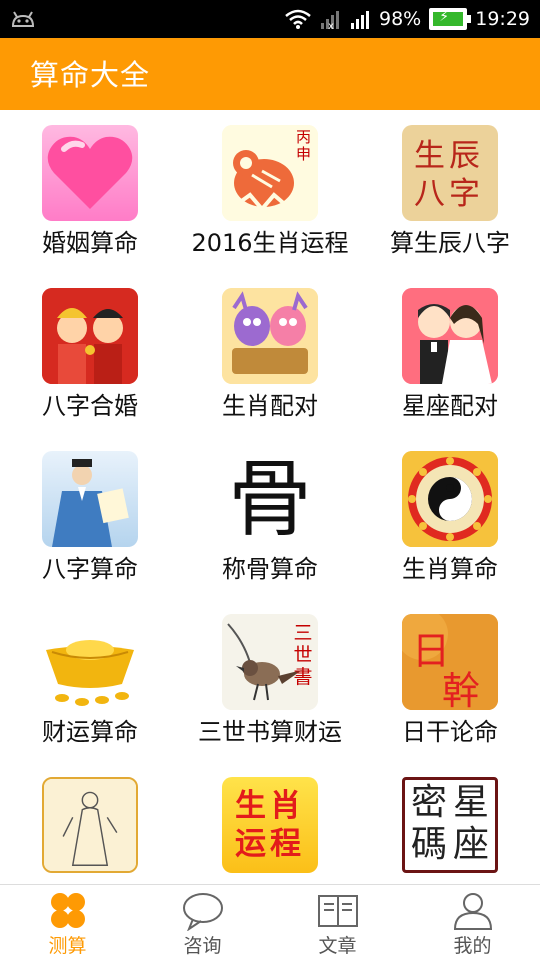  I want to click on grid-item-star-sign-pairing: 星座配对, so click(450, 354).